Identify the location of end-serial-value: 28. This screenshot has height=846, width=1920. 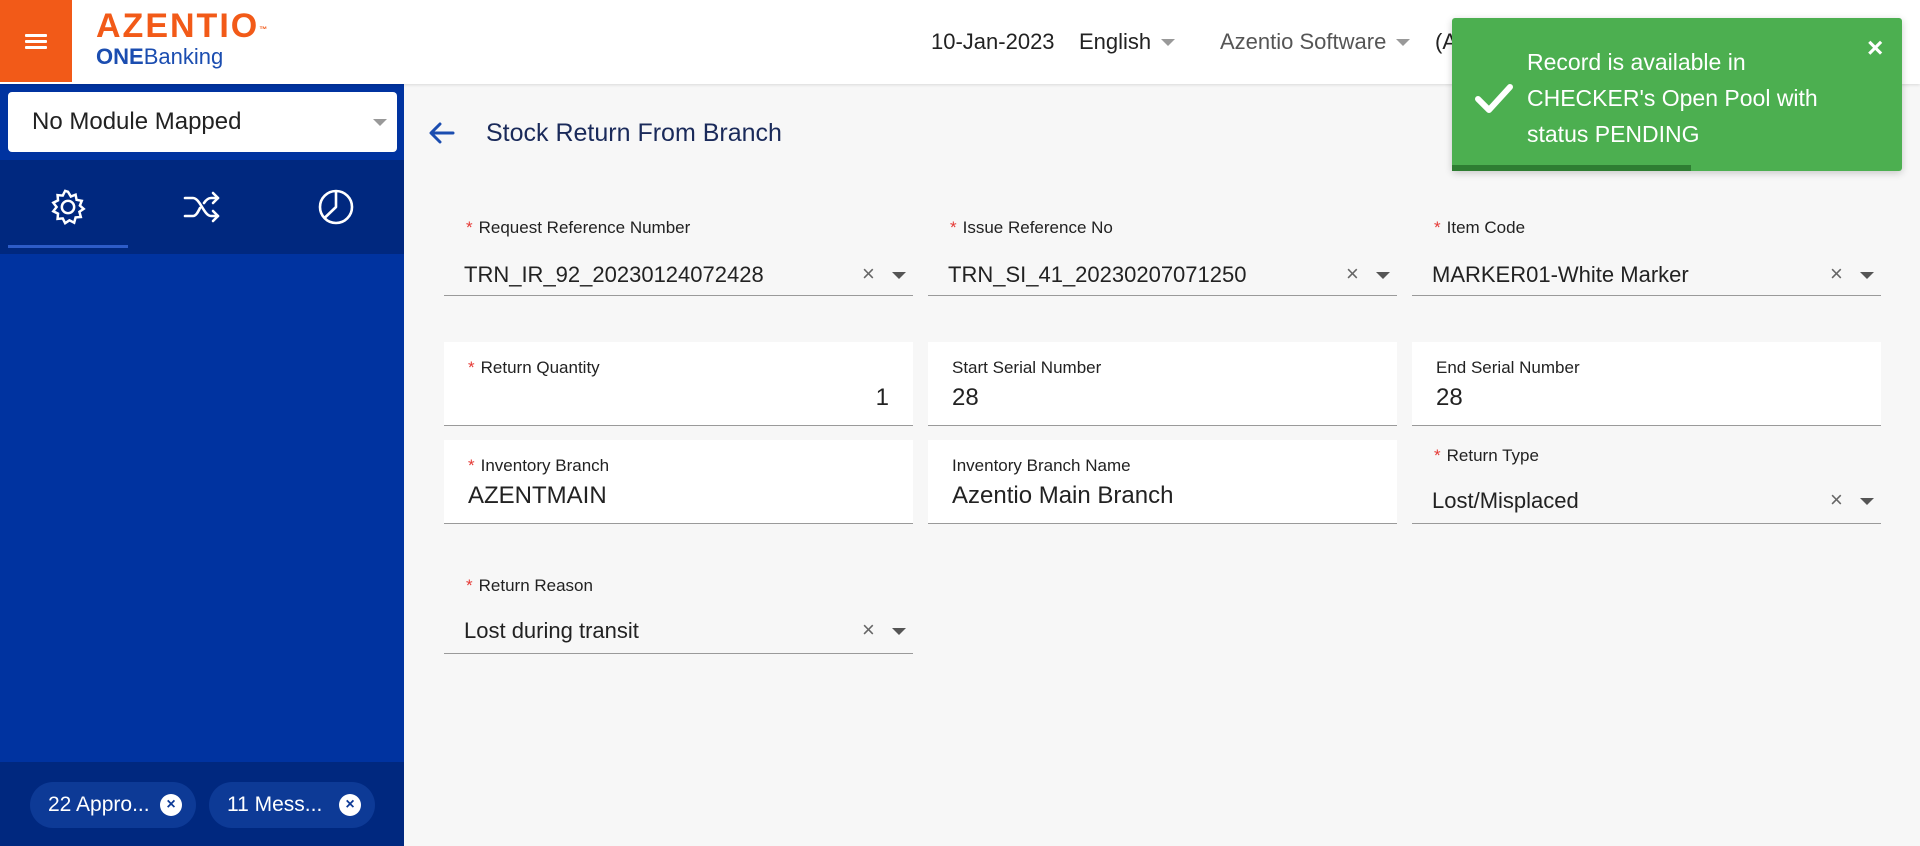
(1449, 397).